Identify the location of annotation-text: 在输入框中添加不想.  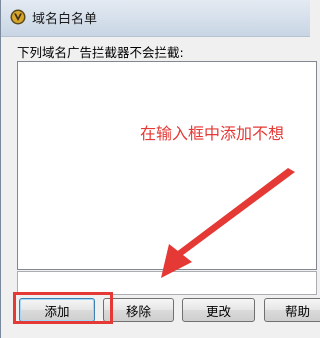
(212, 133).